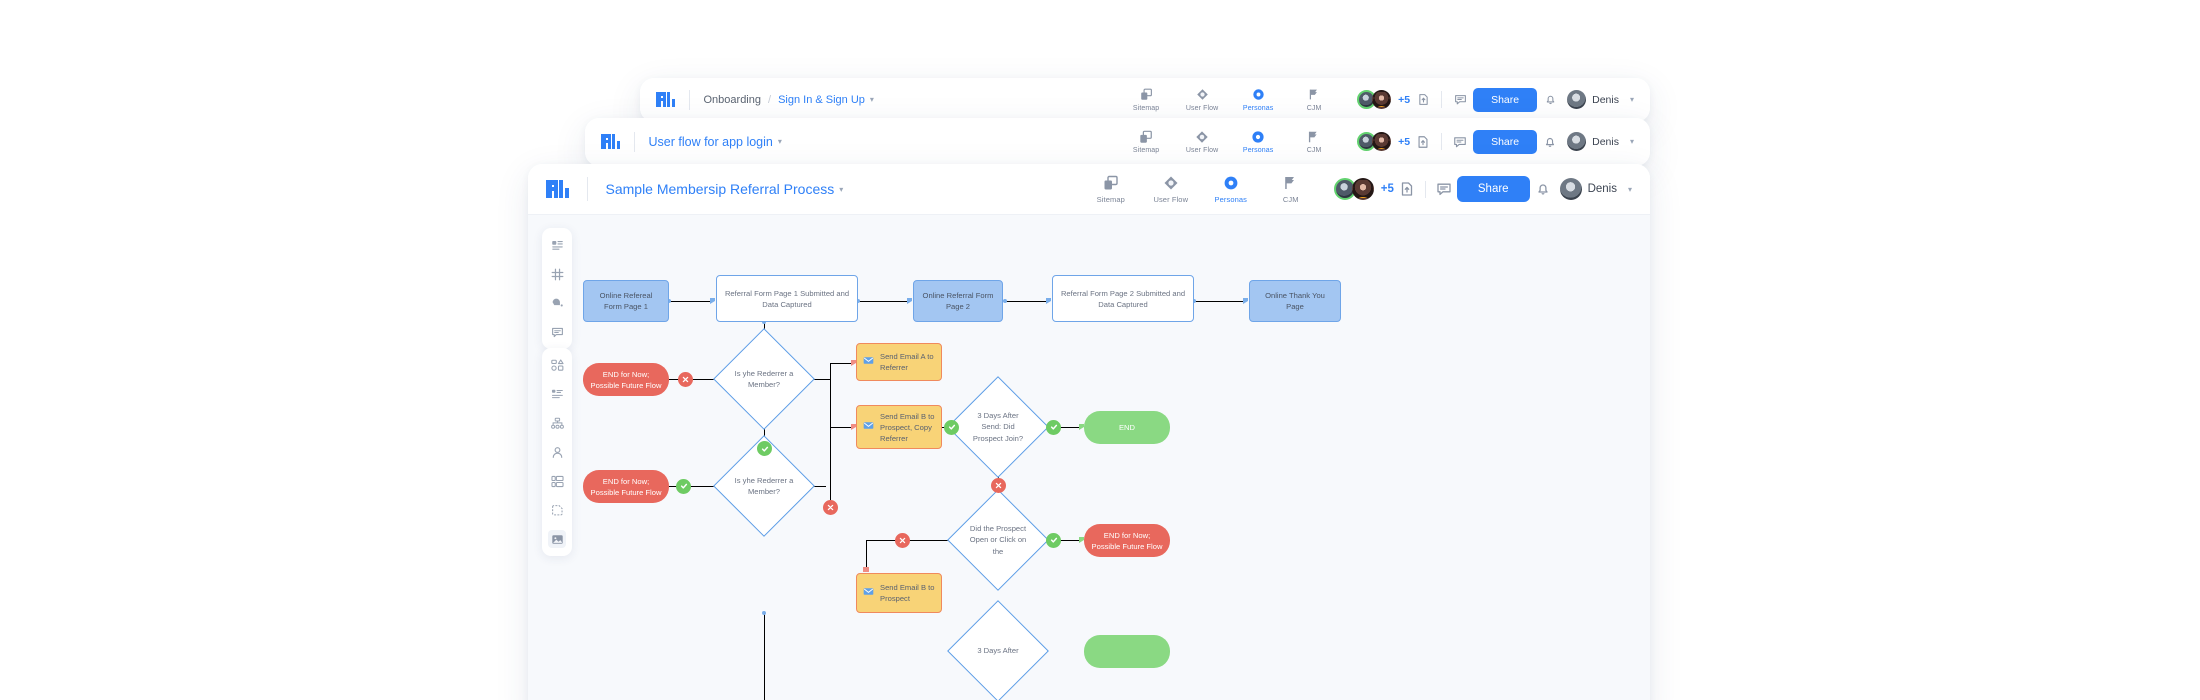  I want to click on flow-node-end-future-flow-1: END for Now; Possible Future Flow, so click(626, 379).